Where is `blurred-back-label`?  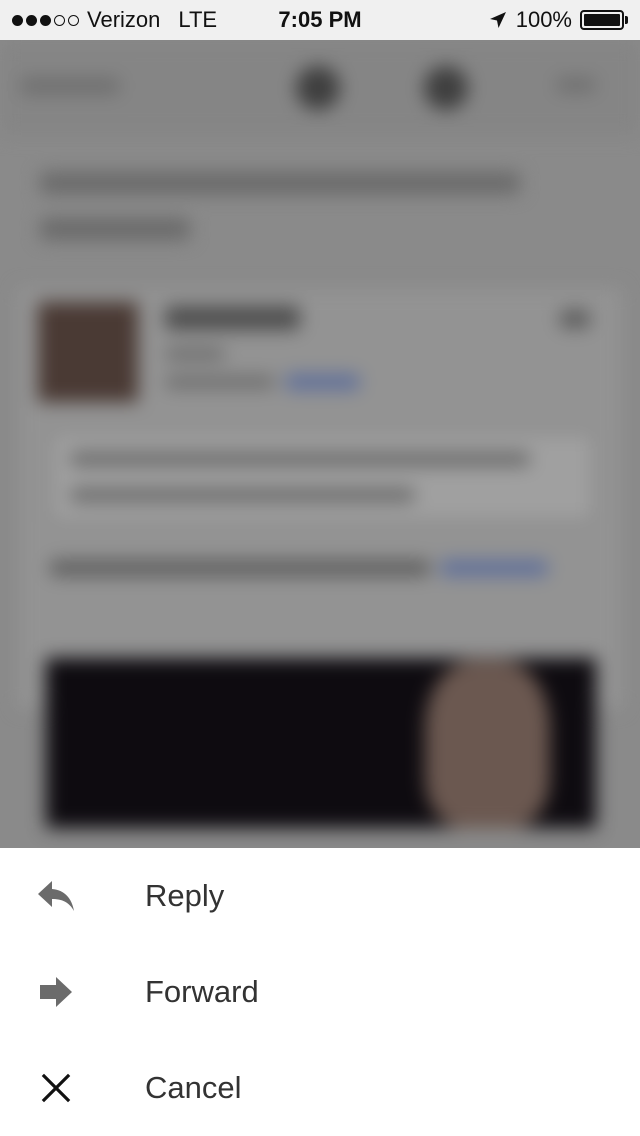
blurred-back-label is located at coordinates (70, 86).